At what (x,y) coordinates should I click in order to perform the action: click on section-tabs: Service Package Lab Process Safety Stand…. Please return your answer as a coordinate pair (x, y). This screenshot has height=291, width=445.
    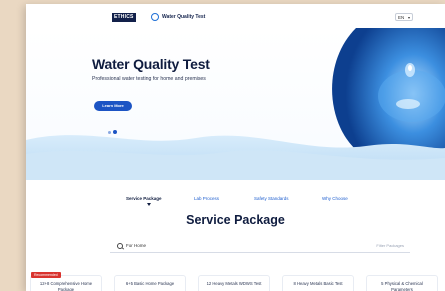
    Looking at the image, I should click on (251, 202).